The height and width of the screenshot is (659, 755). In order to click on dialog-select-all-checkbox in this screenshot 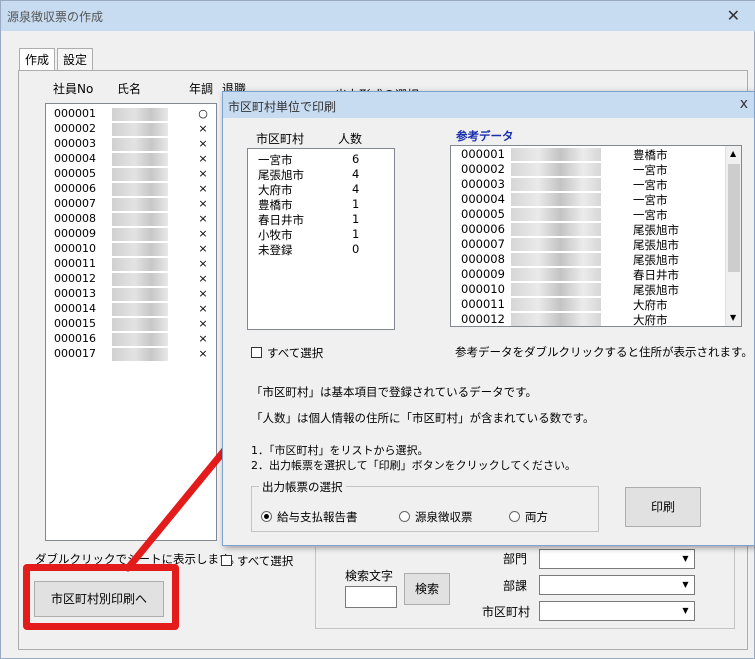, I will do `click(256, 352)`.